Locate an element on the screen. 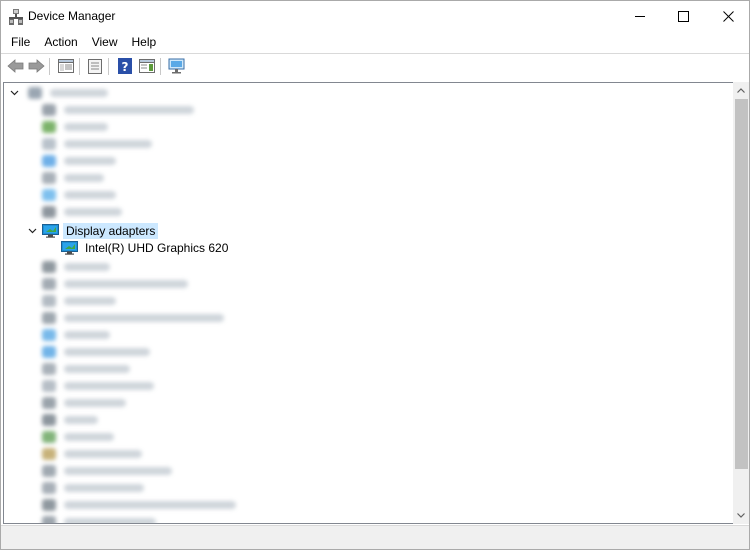  device-list-icon is located at coordinates (95, 66).